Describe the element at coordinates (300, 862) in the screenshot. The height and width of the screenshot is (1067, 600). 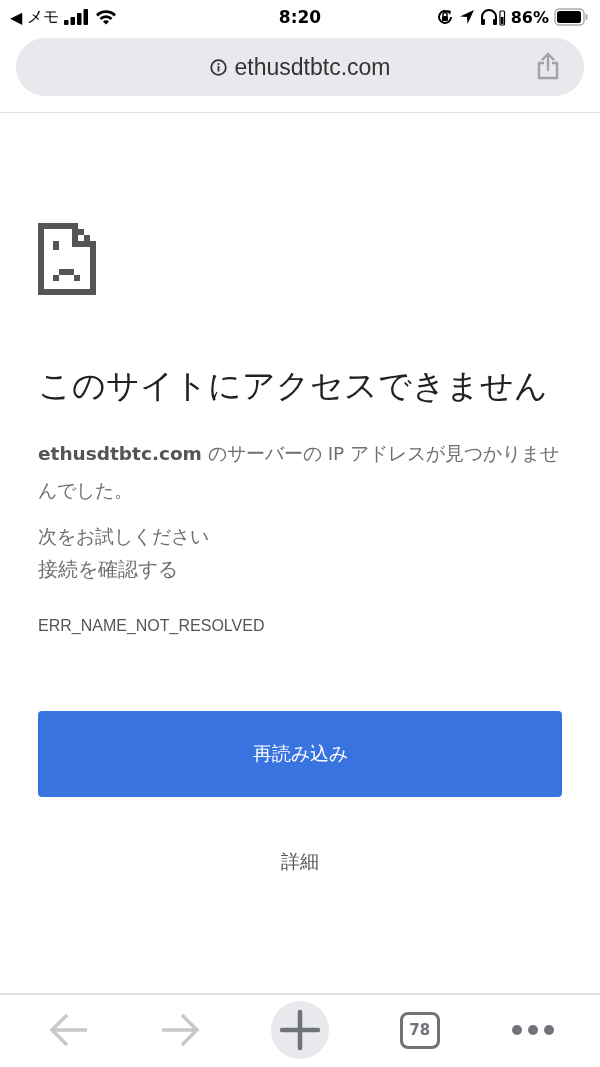
I see `details-link: 詳細` at that location.